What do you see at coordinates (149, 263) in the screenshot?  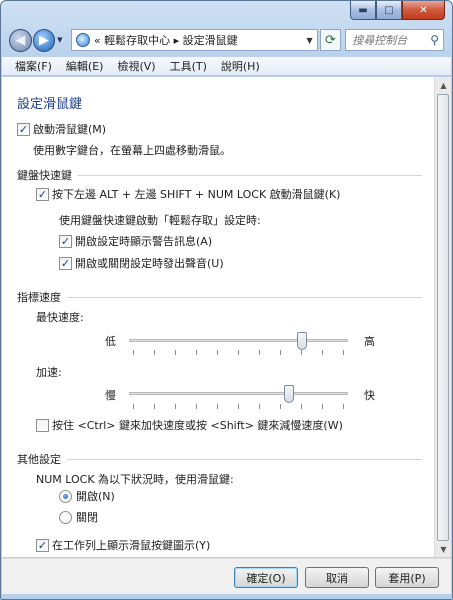 I see `sound-label: 開啟或關閉設定時發出聲音(U)` at bounding box center [149, 263].